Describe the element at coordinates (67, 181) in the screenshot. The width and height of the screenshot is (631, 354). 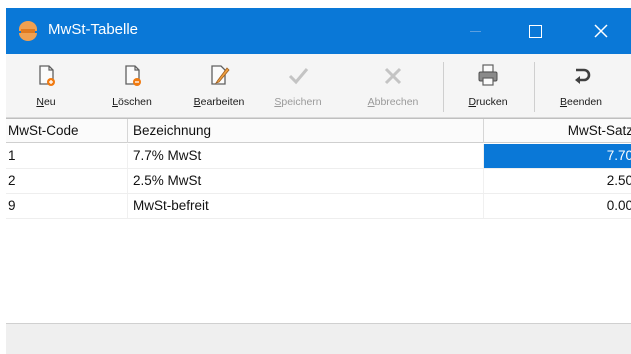
I see `cell-code: 2` at that location.